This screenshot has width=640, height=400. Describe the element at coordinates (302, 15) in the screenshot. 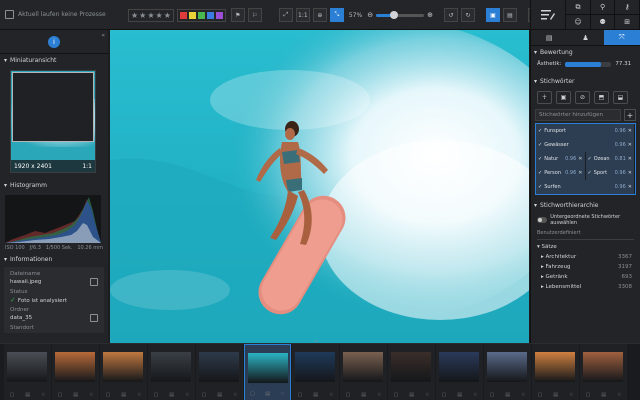

I see `zoom-1to1-button: 1:1` at that location.